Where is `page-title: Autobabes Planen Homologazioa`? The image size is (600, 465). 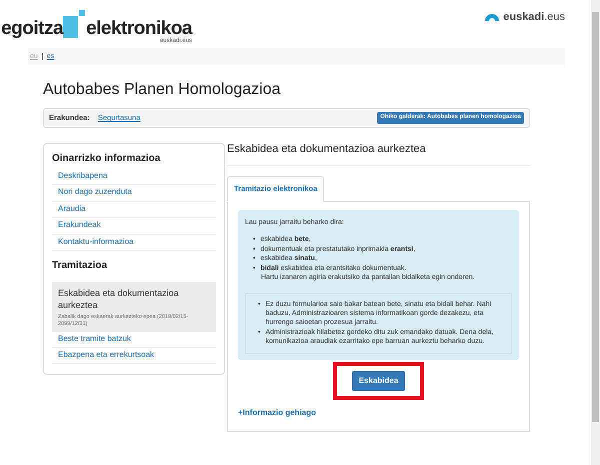
page-title: Autobabes Planen Homologazioa is located at coordinates (162, 90).